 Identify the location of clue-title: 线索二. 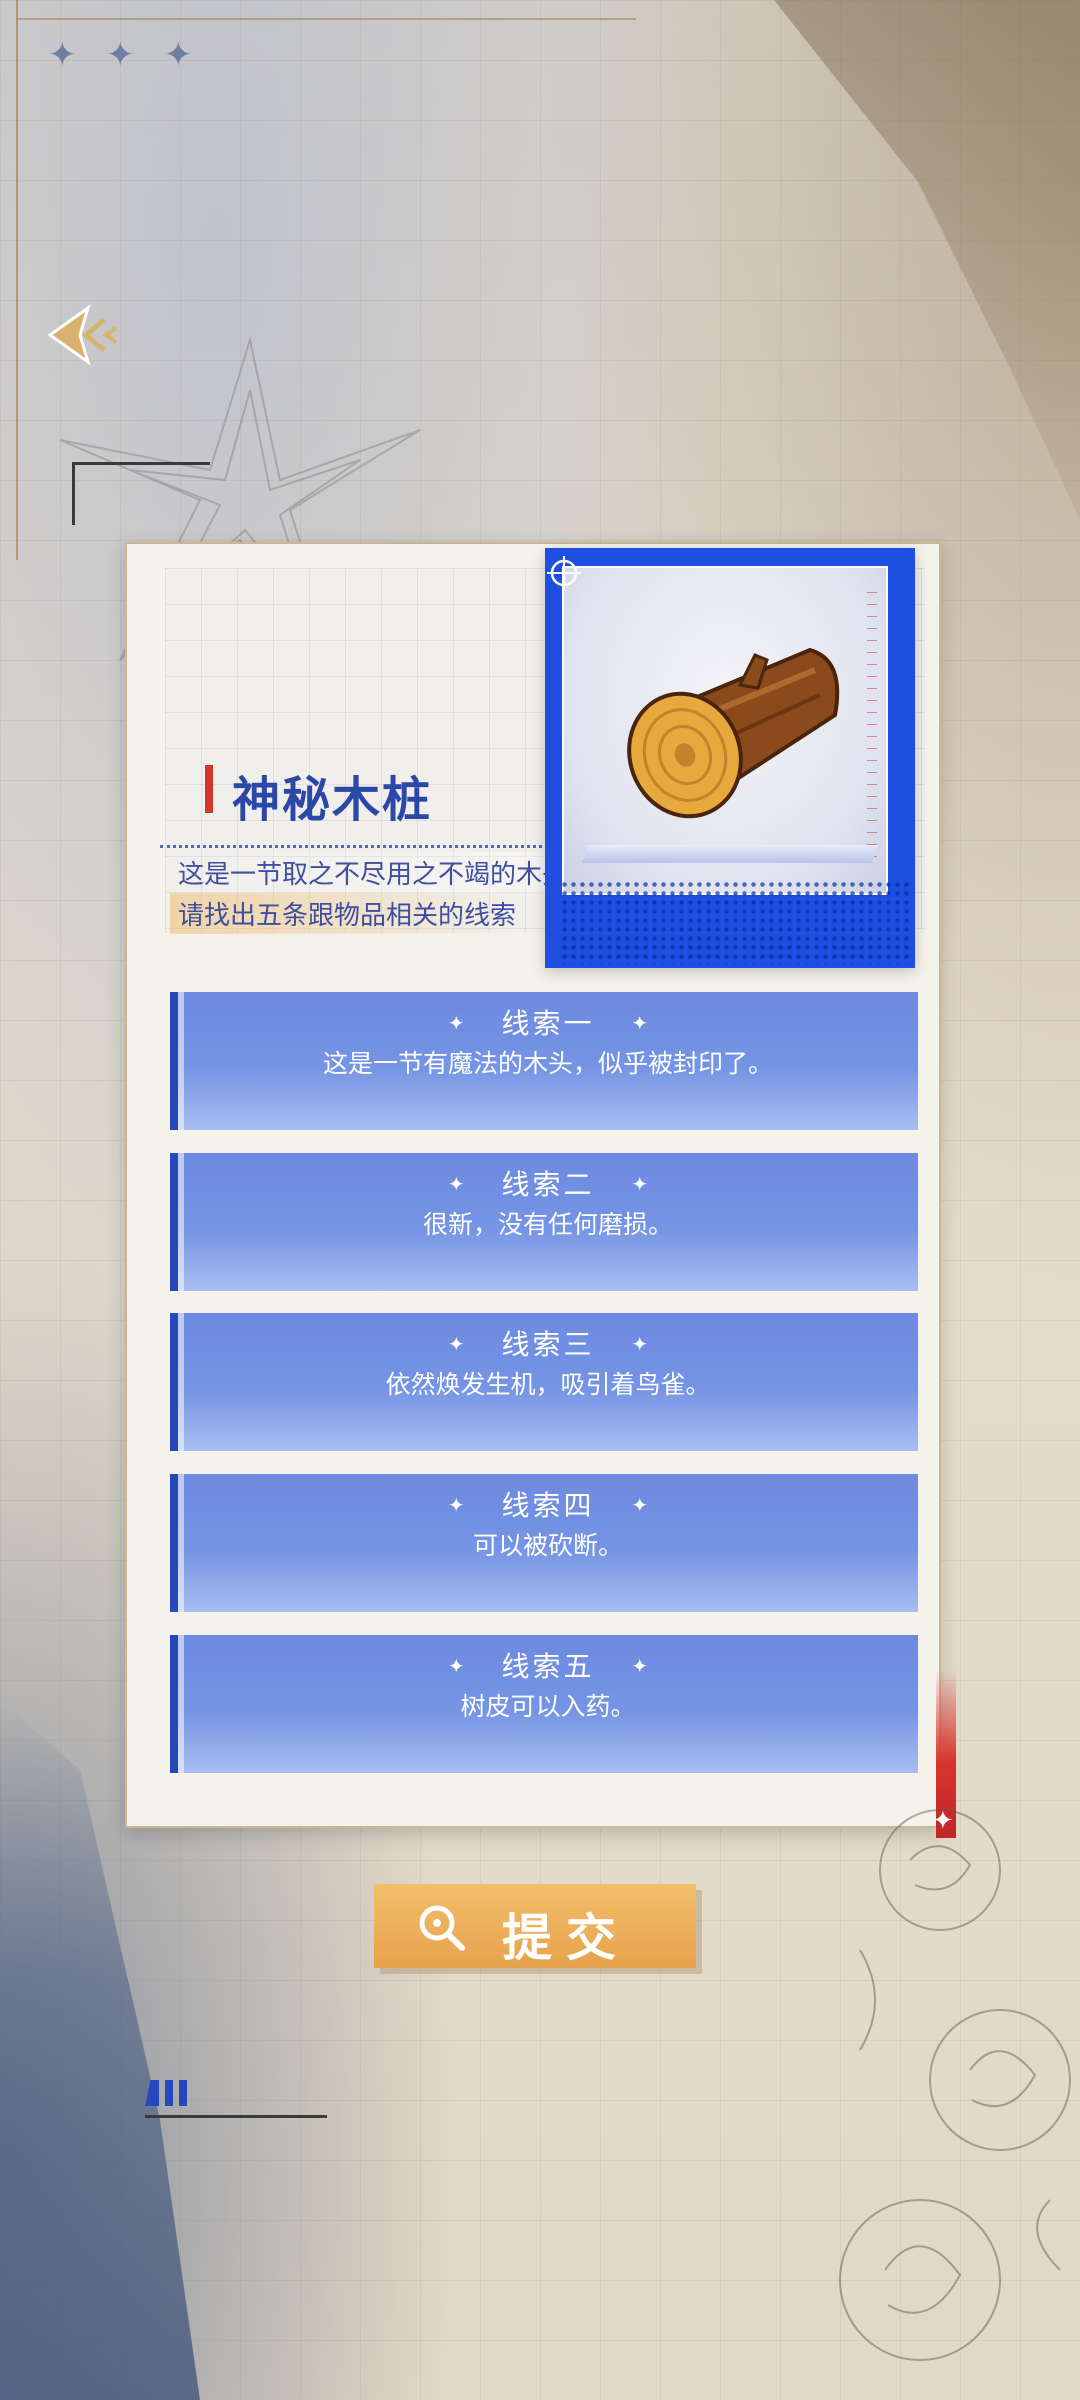
(548, 1184).